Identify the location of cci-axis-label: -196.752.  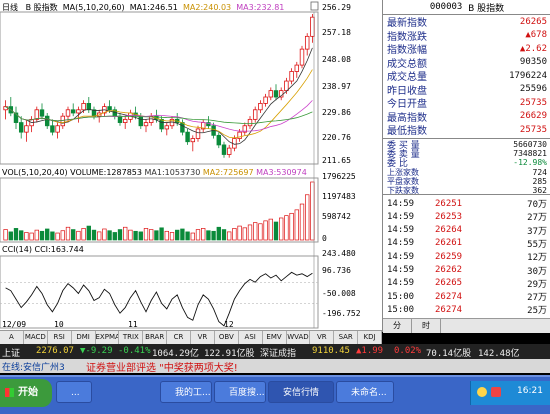
(341, 313).